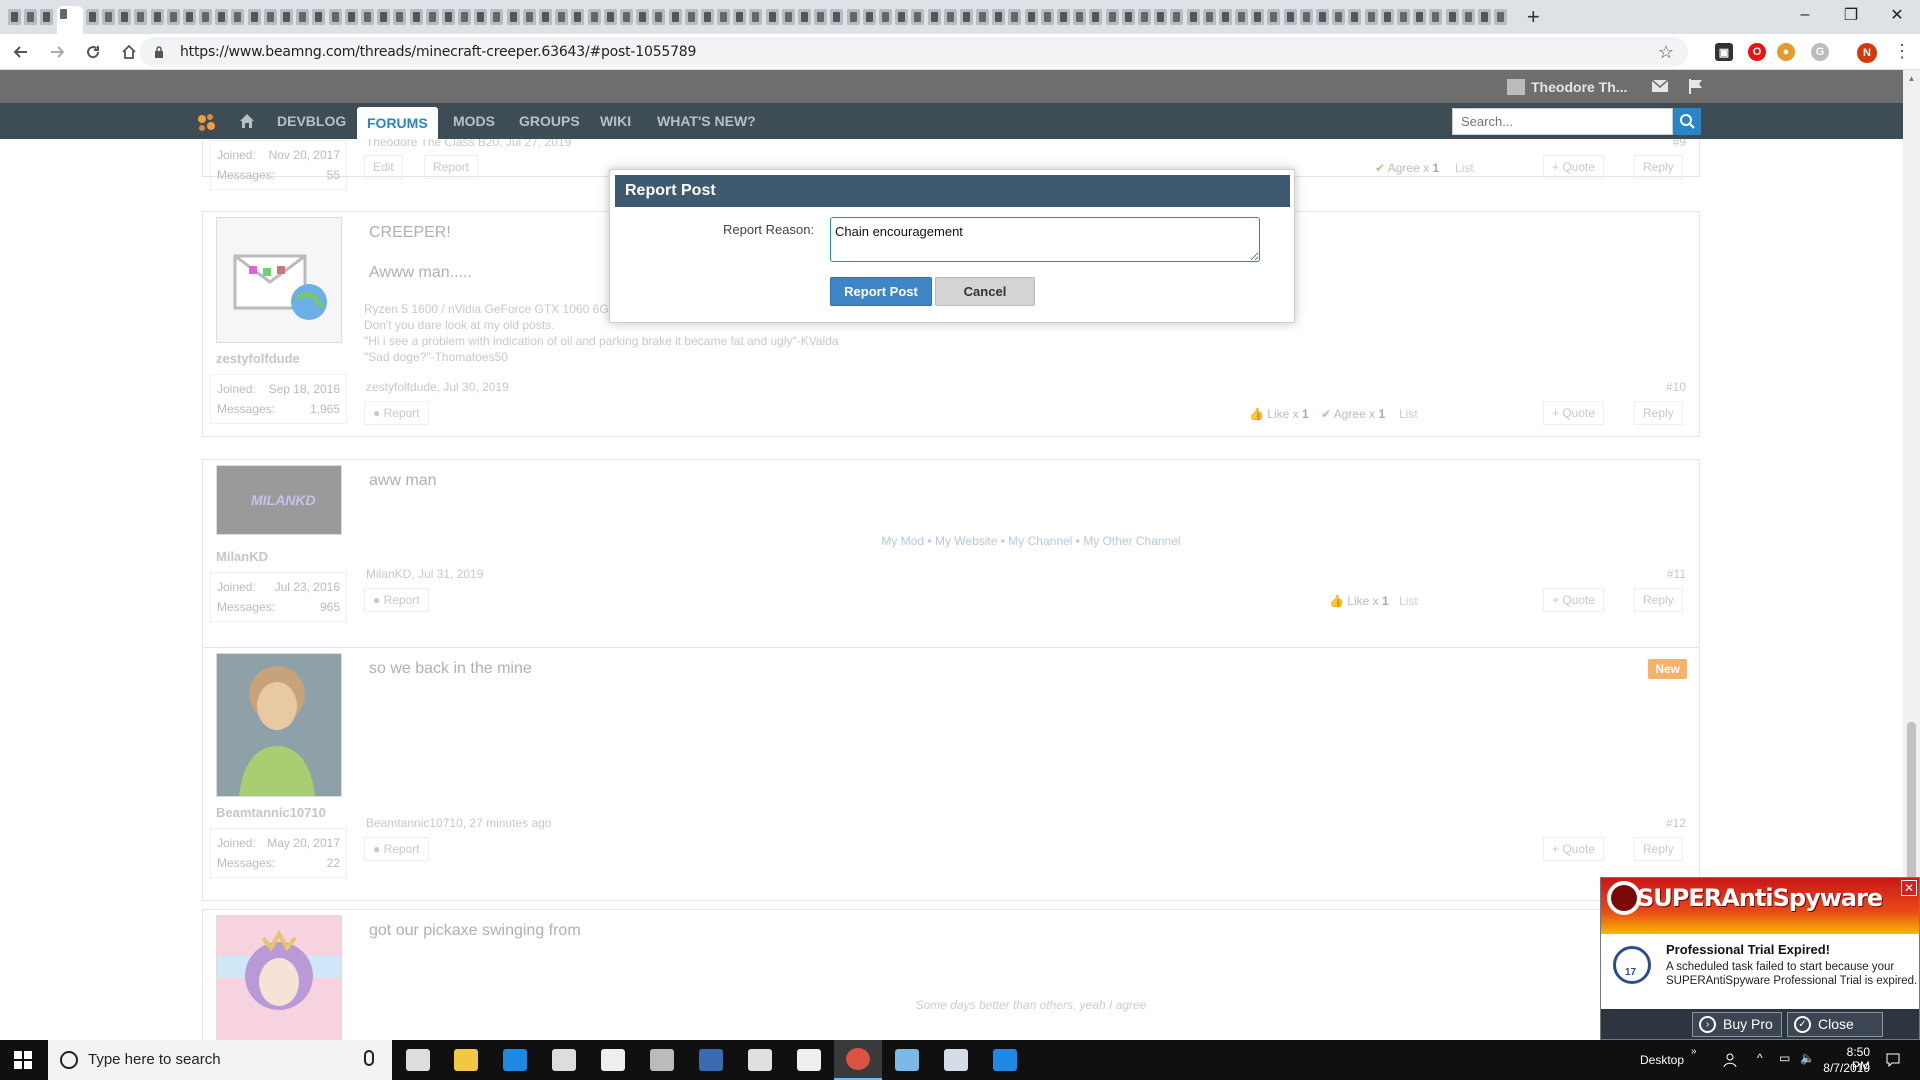  What do you see at coordinates (809, 1060) in the screenshot?
I see `settings-gear-taskbar-button` at bounding box center [809, 1060].